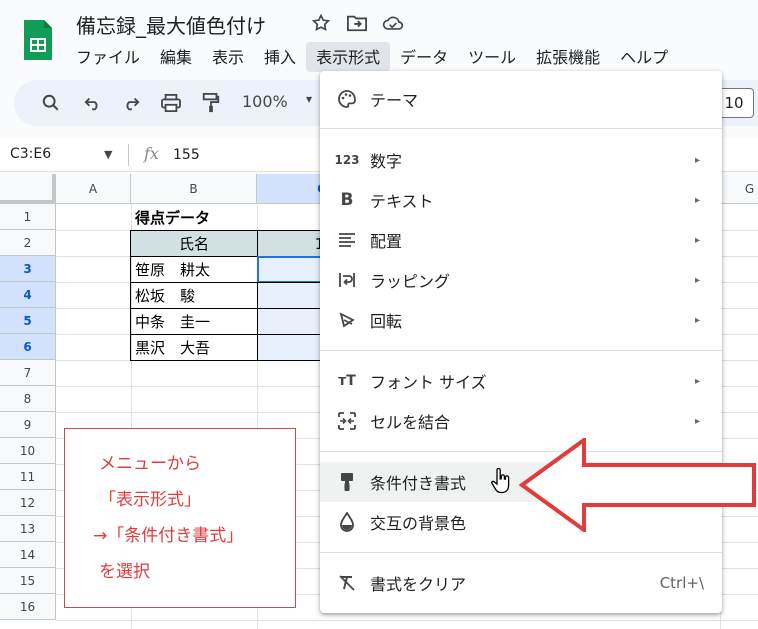 This screenshot has height=629, width=758. I want to click on formula-separator, so click(128, 155).